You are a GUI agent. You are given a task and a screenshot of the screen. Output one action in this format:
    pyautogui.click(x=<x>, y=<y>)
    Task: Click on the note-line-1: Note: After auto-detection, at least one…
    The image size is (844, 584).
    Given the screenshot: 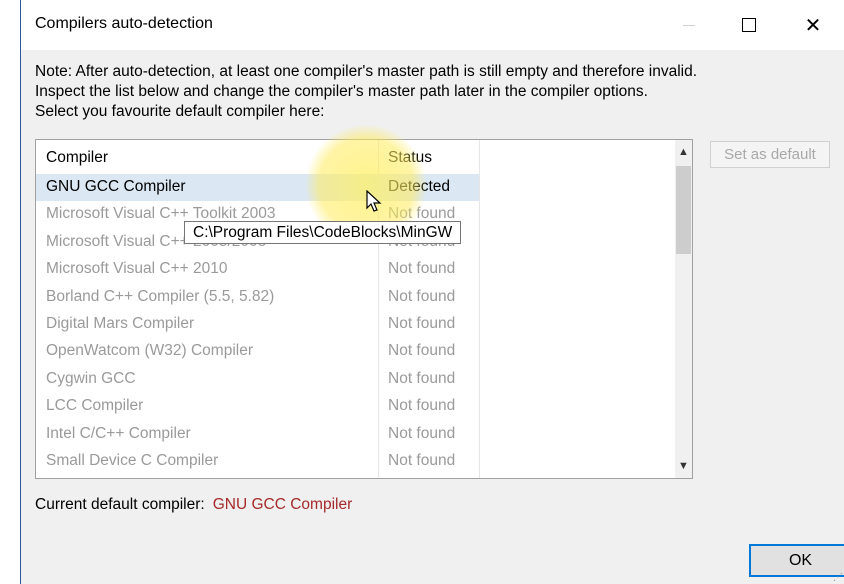 What is the action you would take?
    pyautogui.click(x=366, y=71)
    